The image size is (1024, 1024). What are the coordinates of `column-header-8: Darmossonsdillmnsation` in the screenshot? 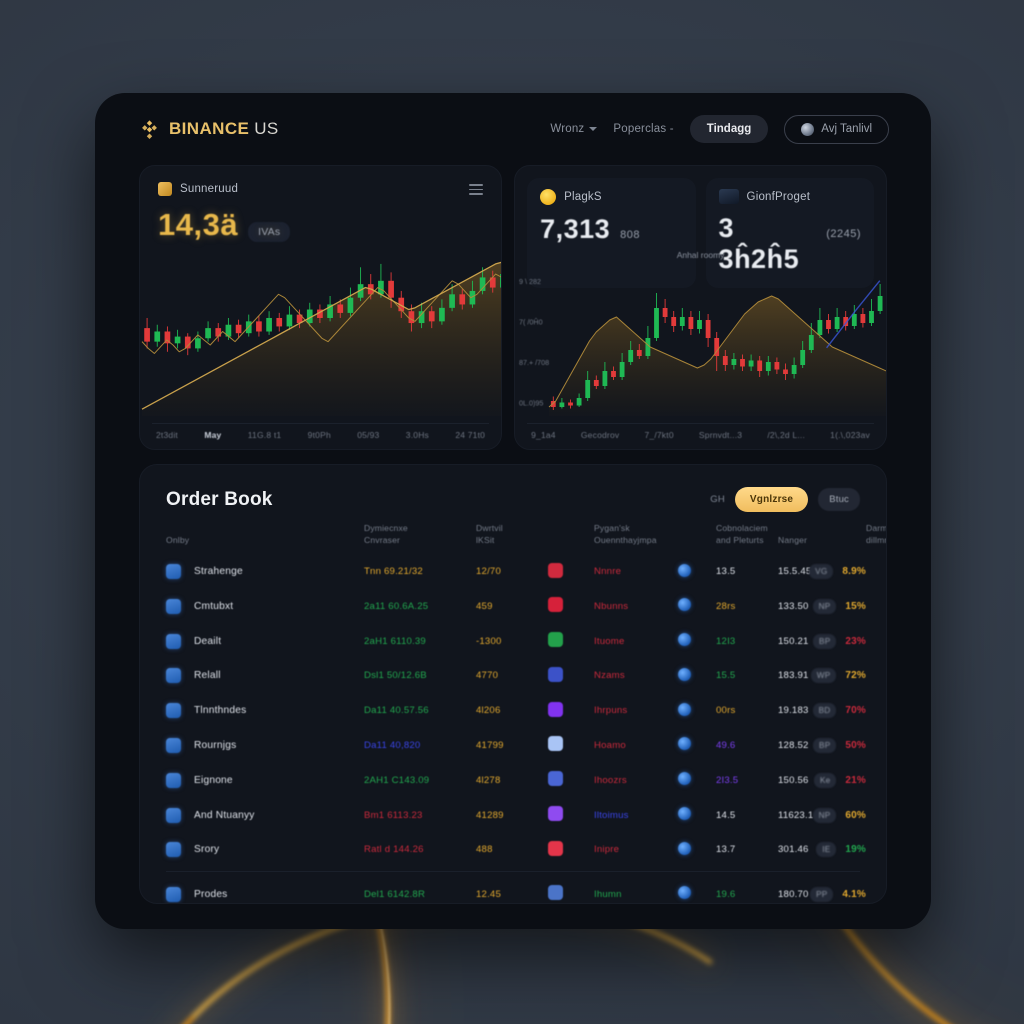 It's located at (876, 533).